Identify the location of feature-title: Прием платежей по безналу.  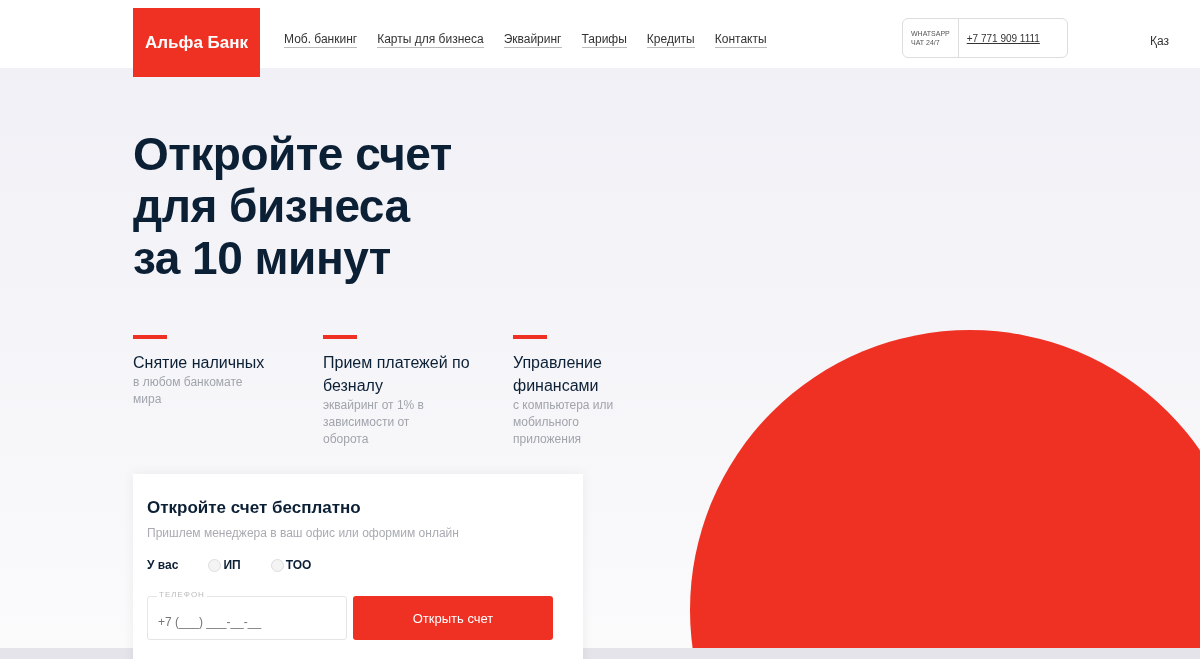
(397, 374).